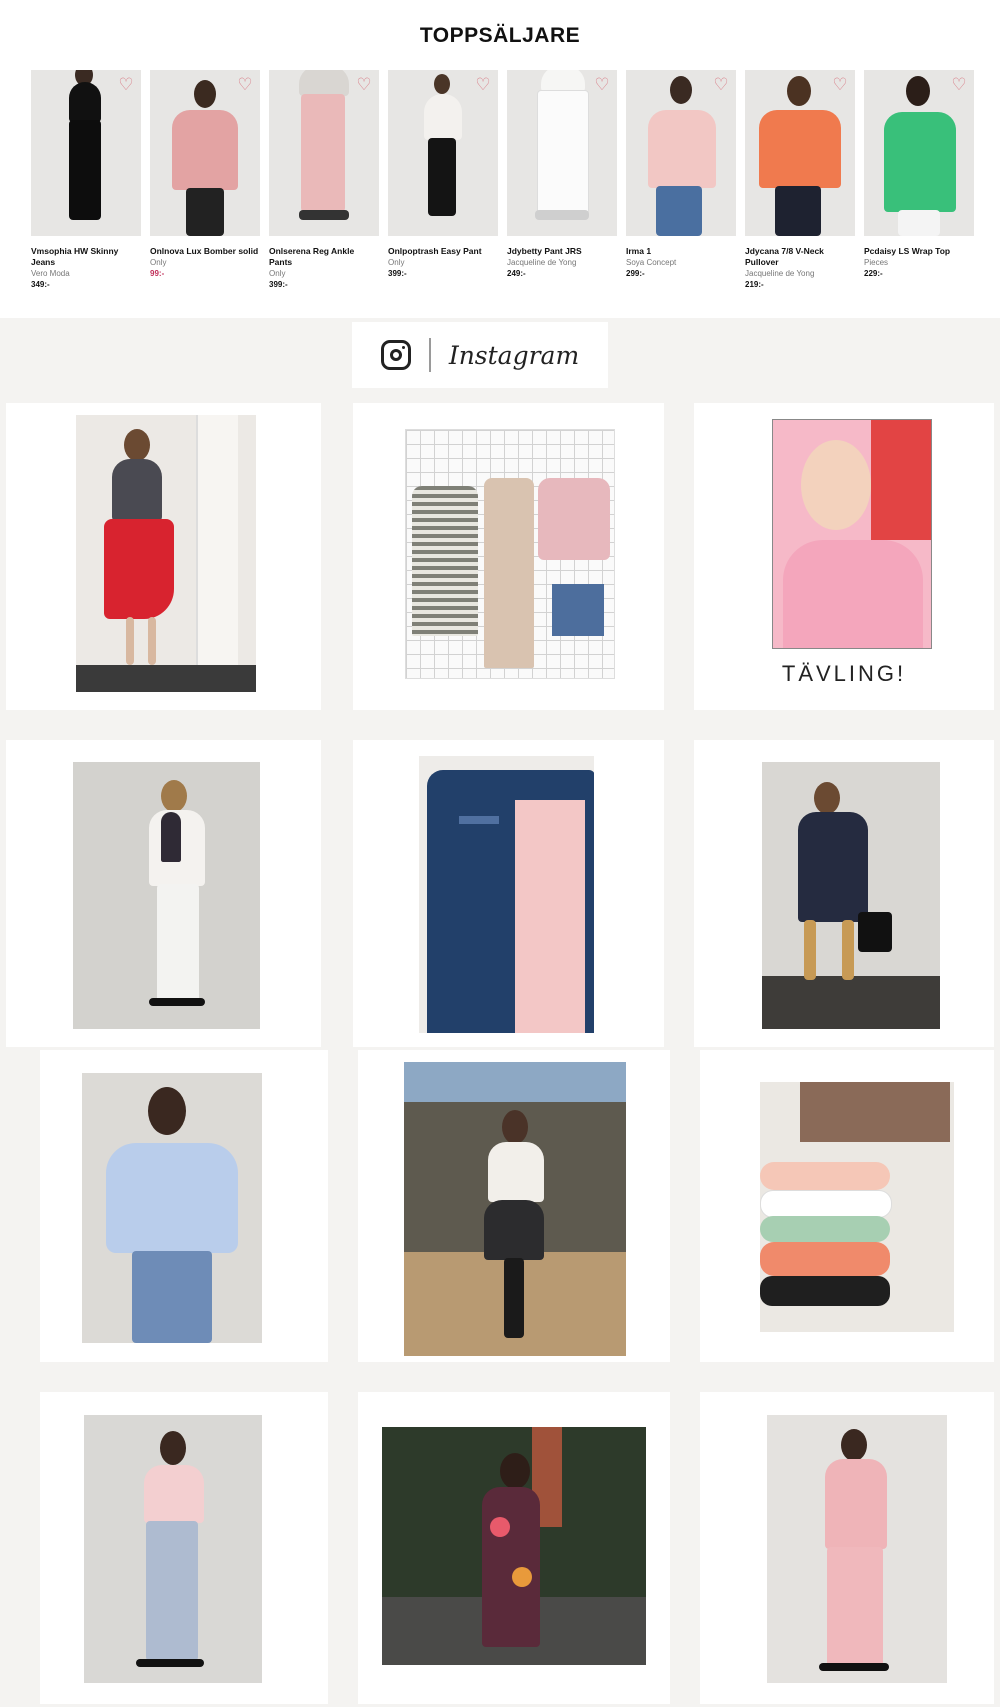  Describe the element at coordinates (86, 257) in the screenshot. I see `product-name: Vmsophia HW Skinny Jeans` at that location.